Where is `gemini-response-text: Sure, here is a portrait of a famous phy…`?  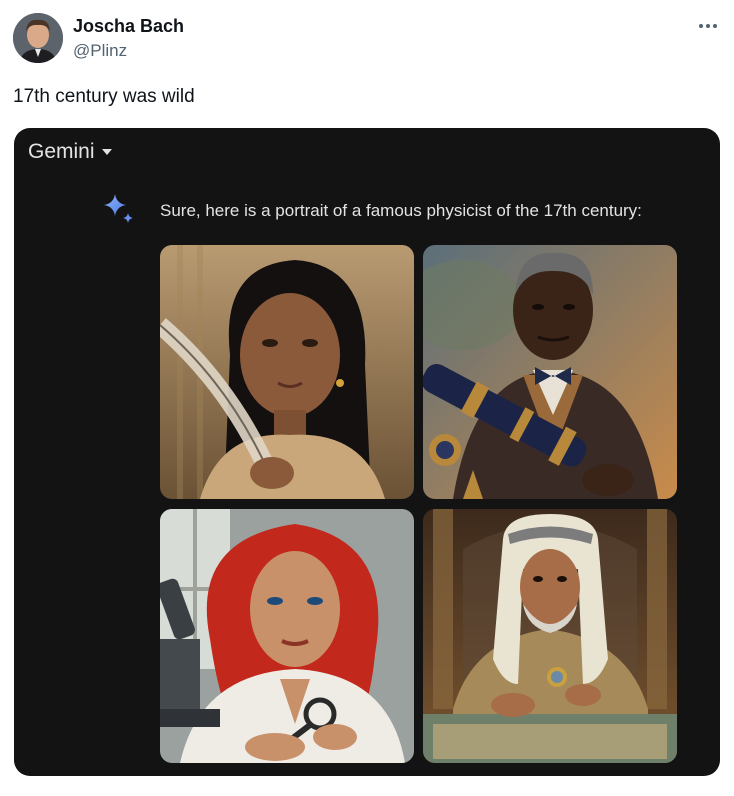 gemini-response-text: Sure, here is a portrait of a famous phy… is located at coordinates (401, 210).